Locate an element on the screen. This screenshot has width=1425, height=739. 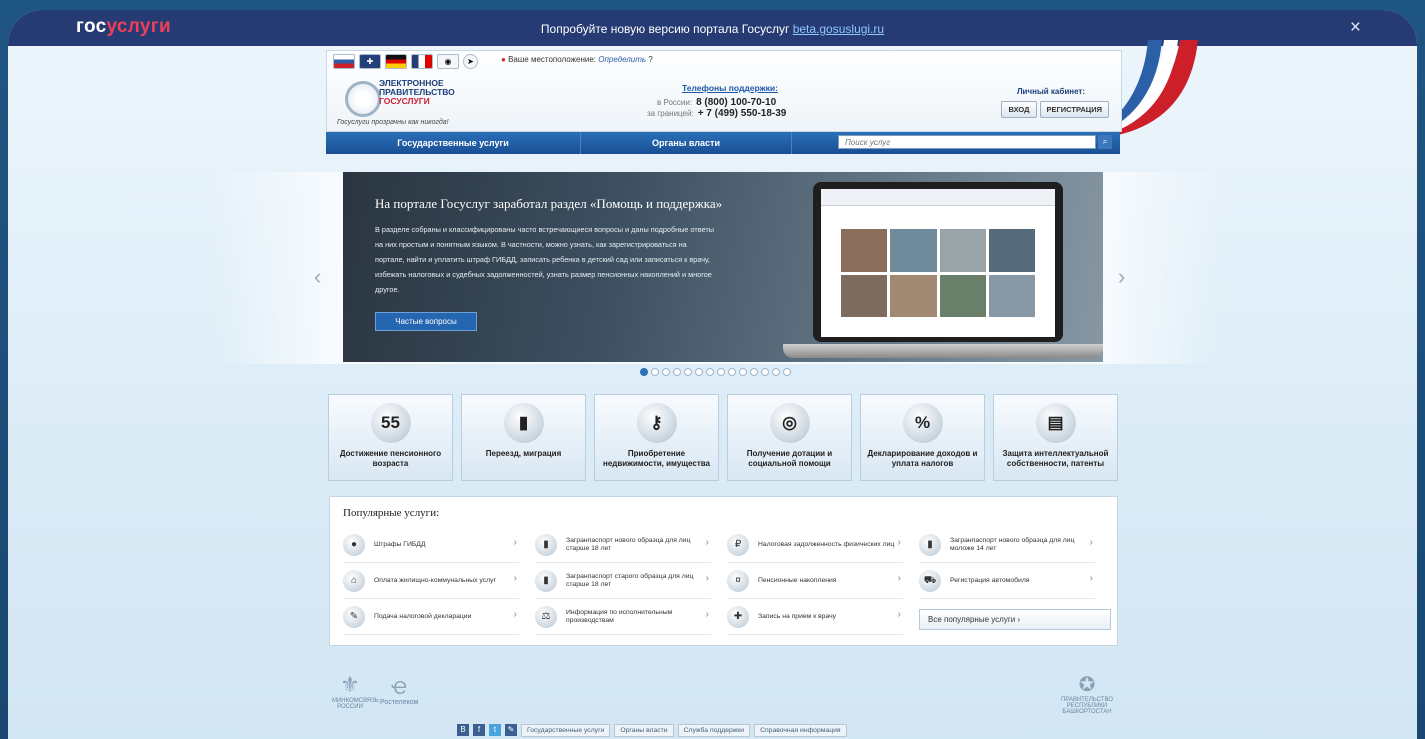
login-button: ВХОД is located at coordinates (1019, 109).